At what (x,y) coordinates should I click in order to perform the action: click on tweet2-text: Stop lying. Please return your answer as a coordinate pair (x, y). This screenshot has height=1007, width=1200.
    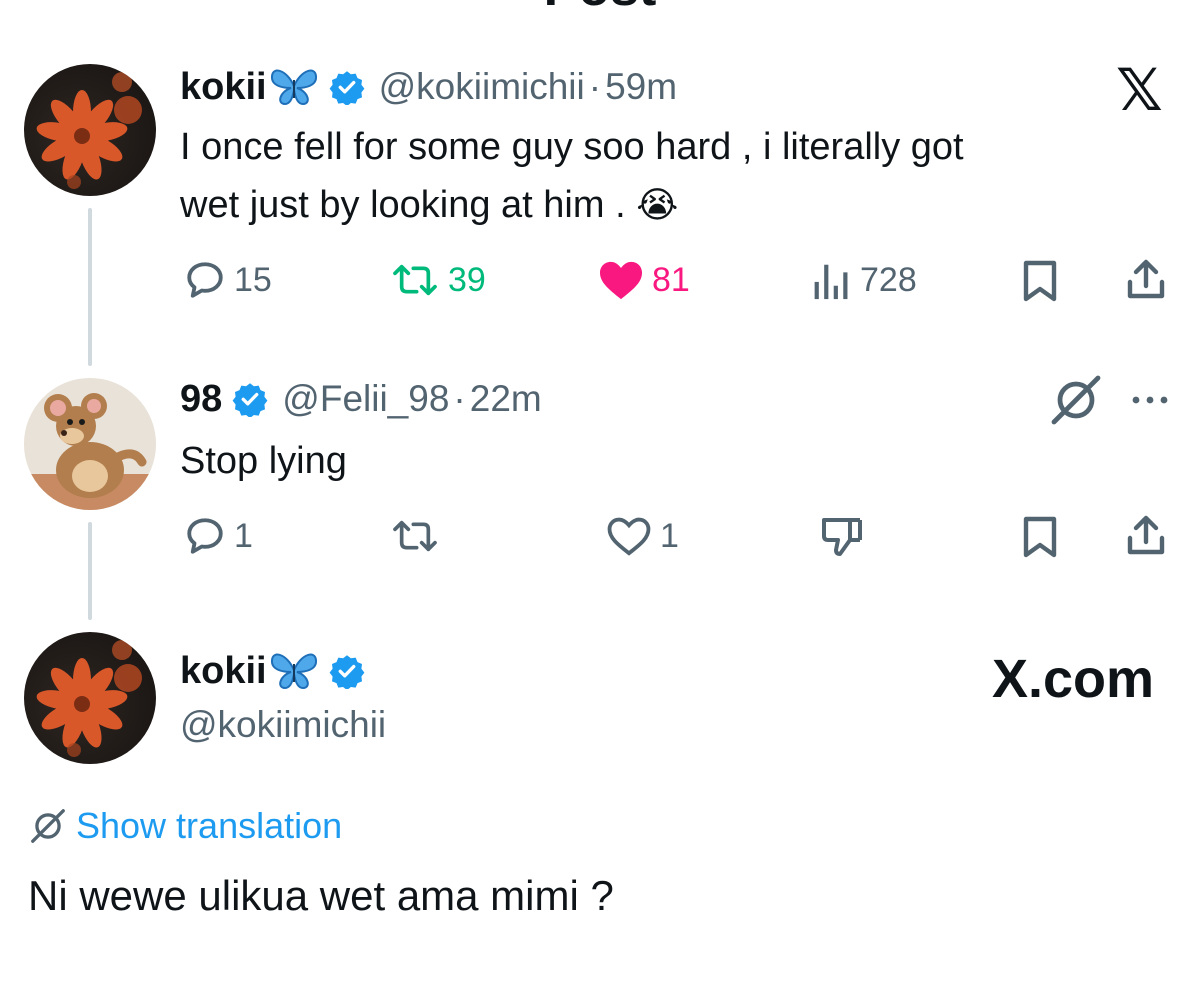
    Looking at the image, I should click on (263, 461).